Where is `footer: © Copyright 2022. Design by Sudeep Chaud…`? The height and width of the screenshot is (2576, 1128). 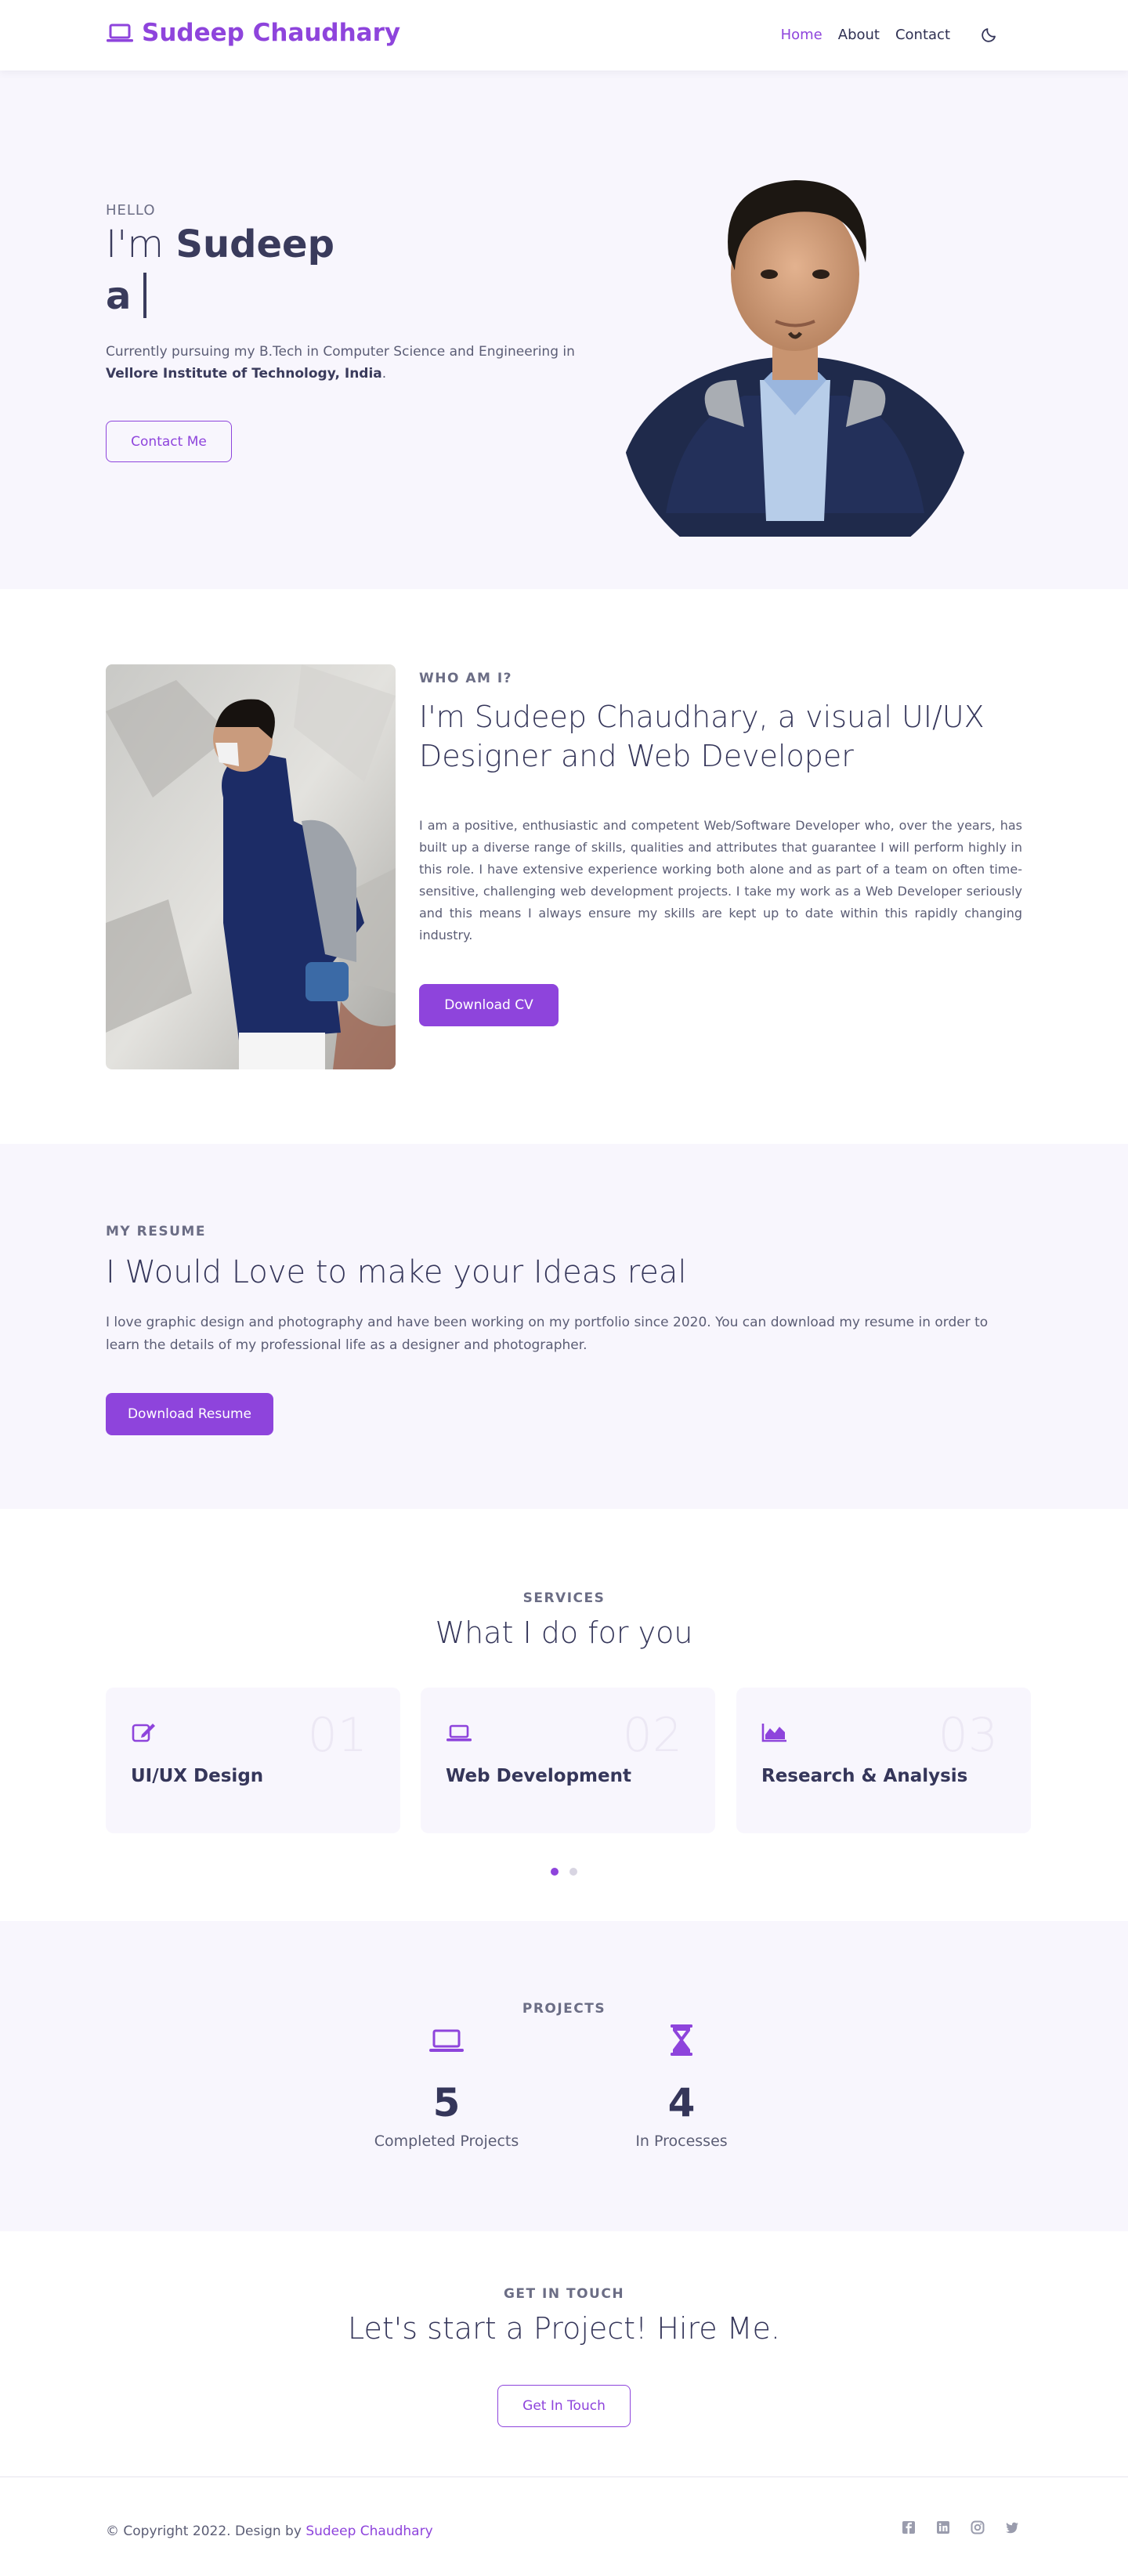
footer: © Copyright 2022. Design by Sudeep Chaud… is located at coordinates (564, 2527).